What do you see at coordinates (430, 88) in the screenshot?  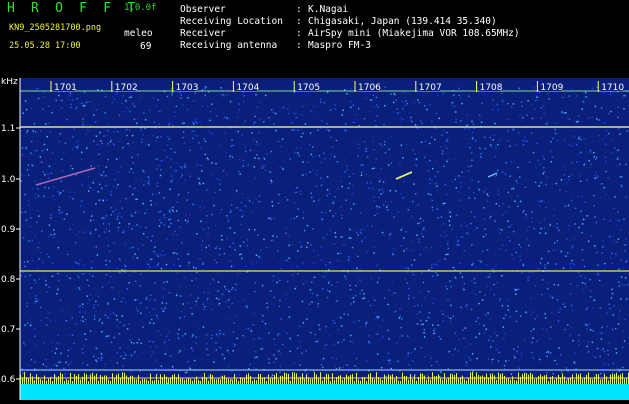 I see `minute-label-1707: 1707` at bounding box center [430, 88].